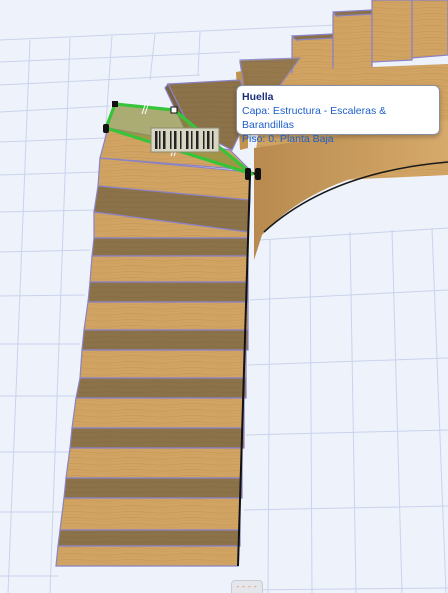 The height and width of the screenshot is (593, 448). What do you see at coordinates (247, 586) in the screenshot?
I see `panel-resize-handle: ----` at bounding box center [247, 586].